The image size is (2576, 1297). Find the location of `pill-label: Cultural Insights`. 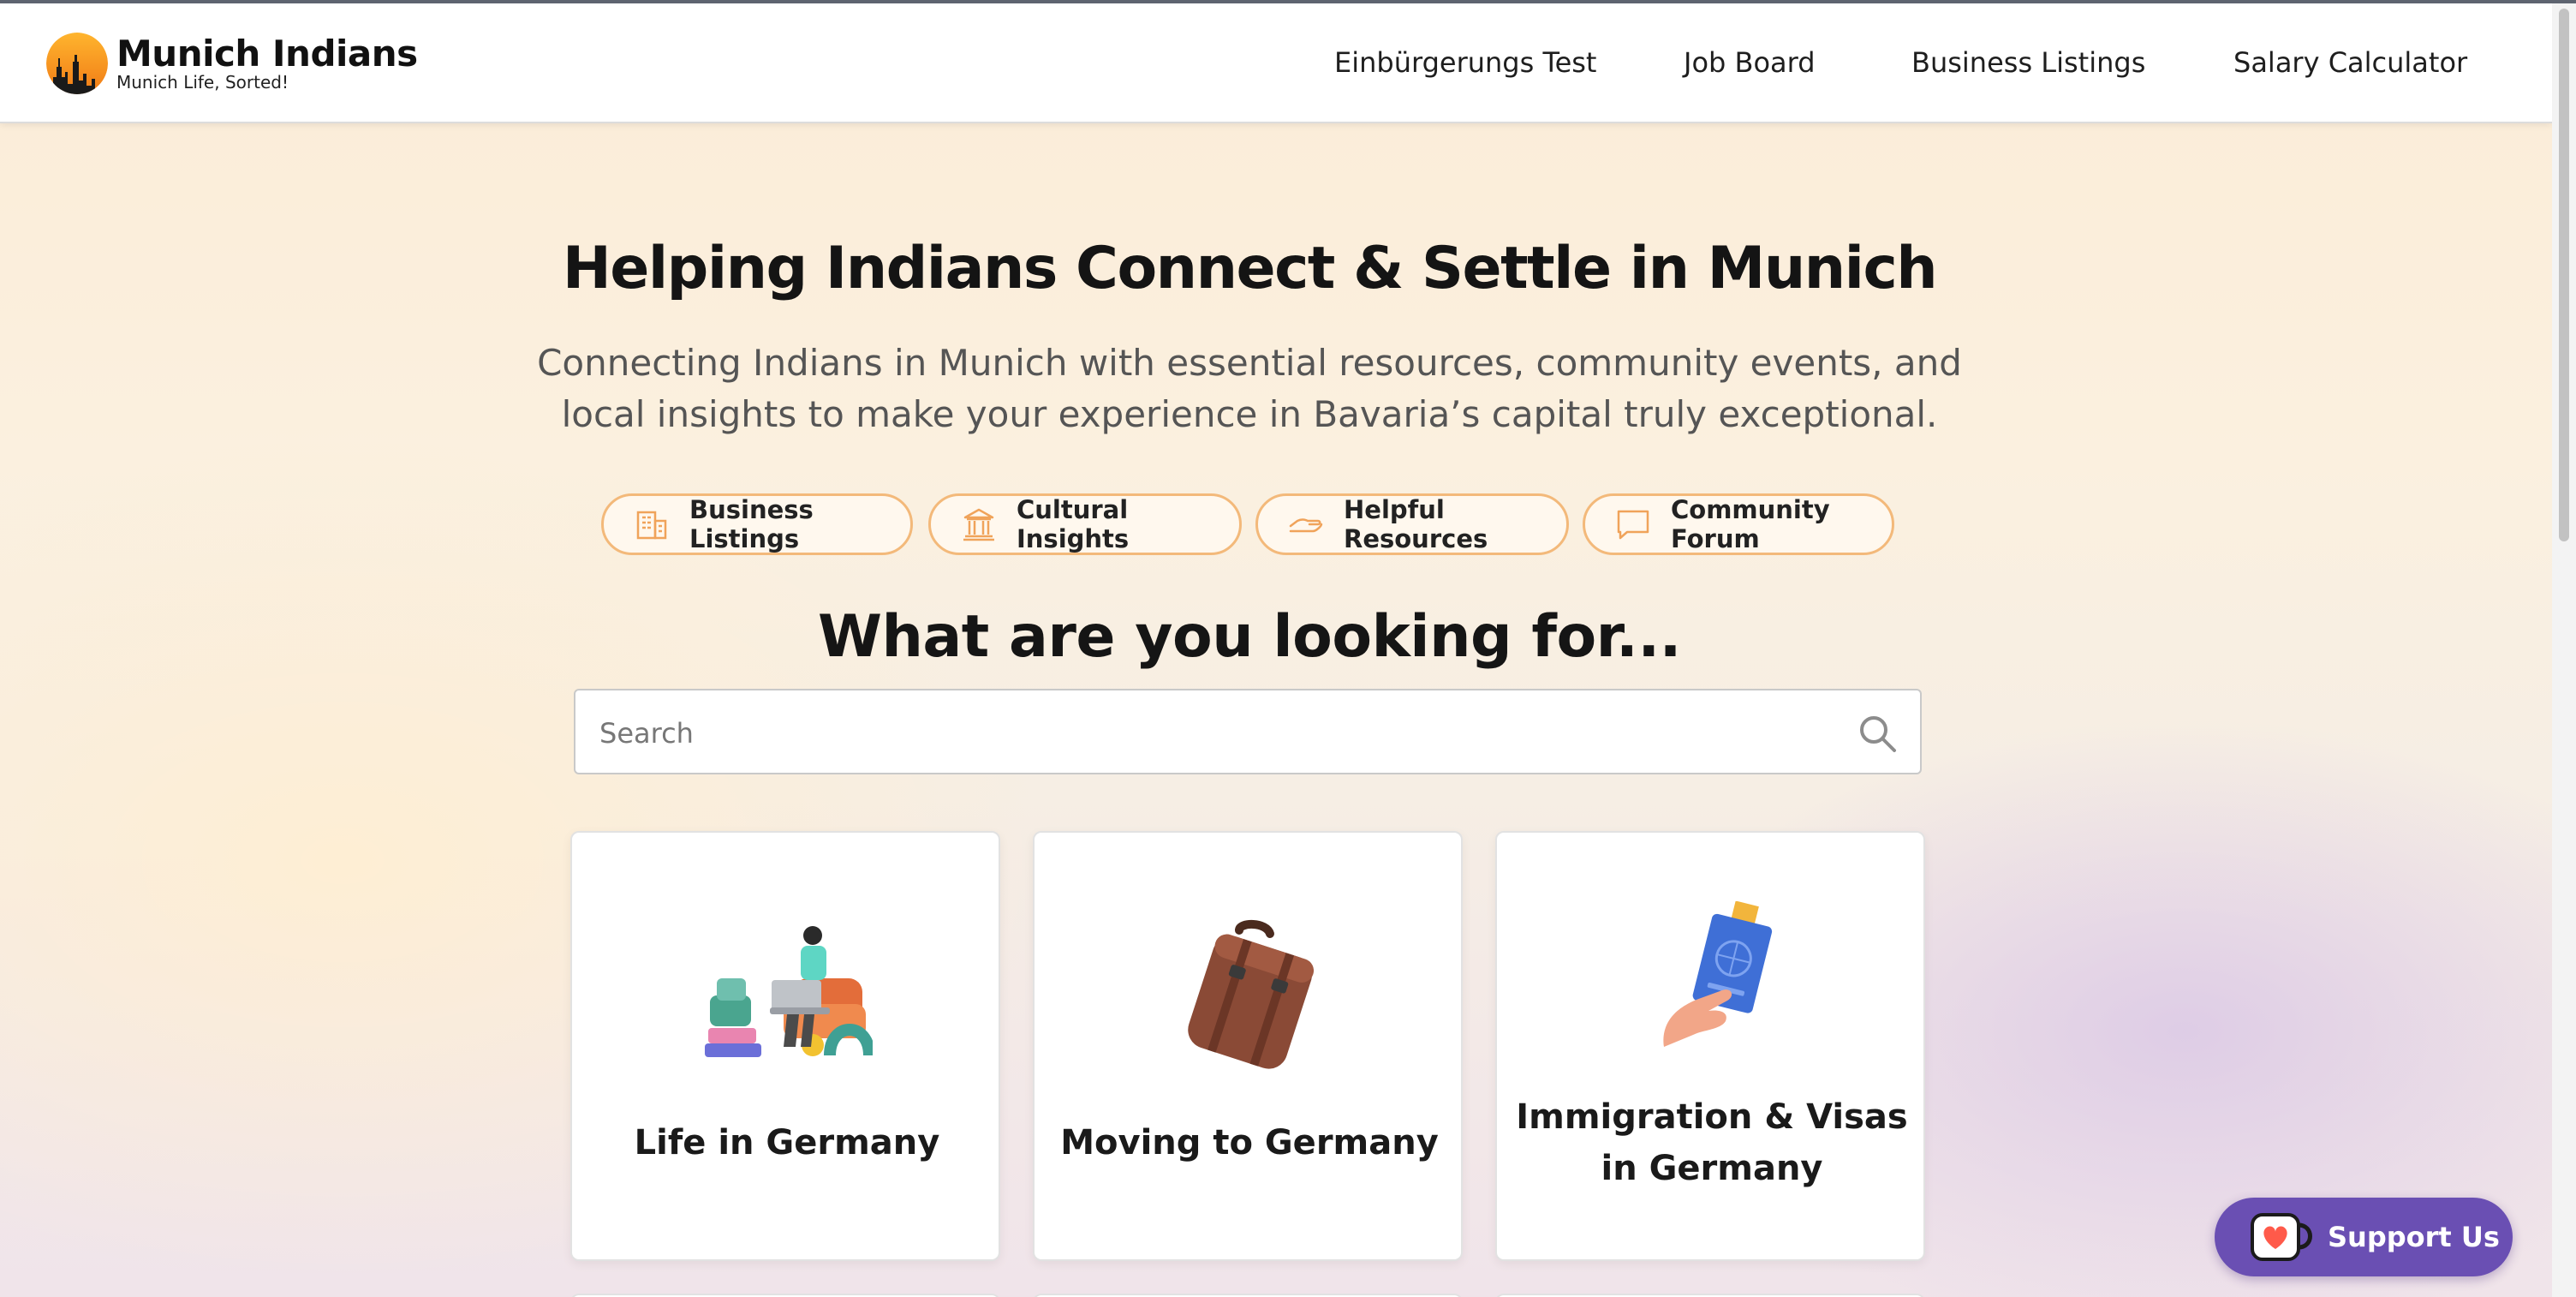

pill-label: Cultural Insights is located at coordinates (1073, 524).